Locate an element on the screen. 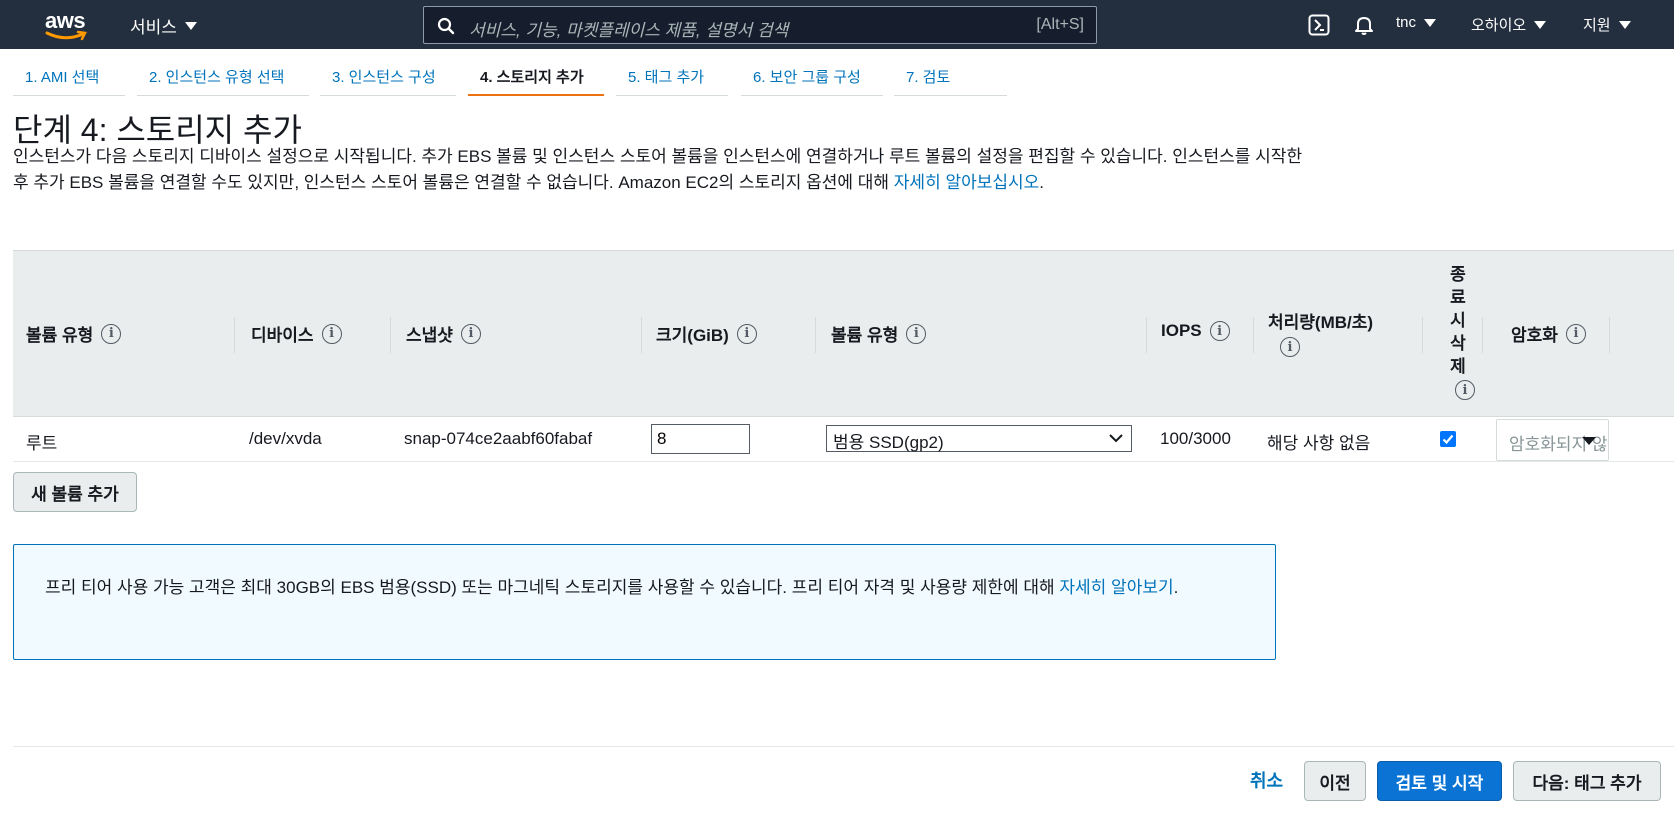 This screenshot has height=824, width=1674. header-device: 디바이스 i is located at coordinates (296, 333).